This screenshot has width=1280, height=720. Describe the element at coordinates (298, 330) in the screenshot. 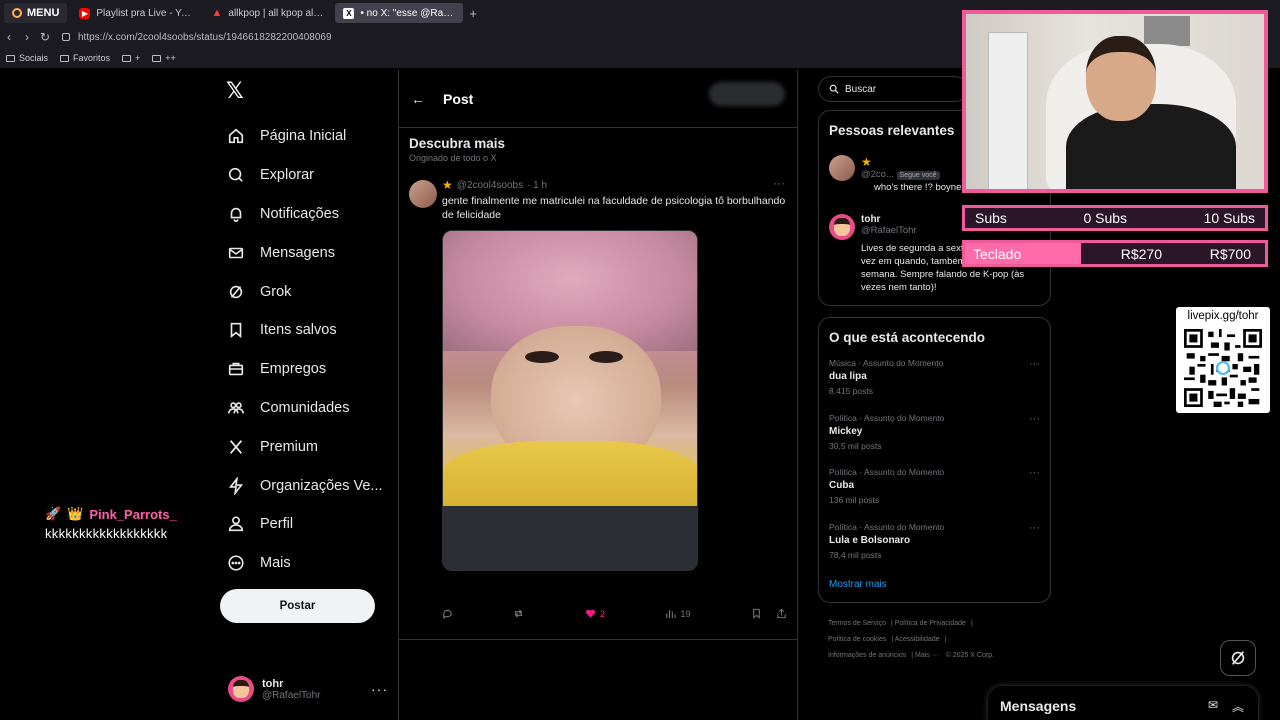

I see `sidebar-item-label: Itens salvos` at that location.